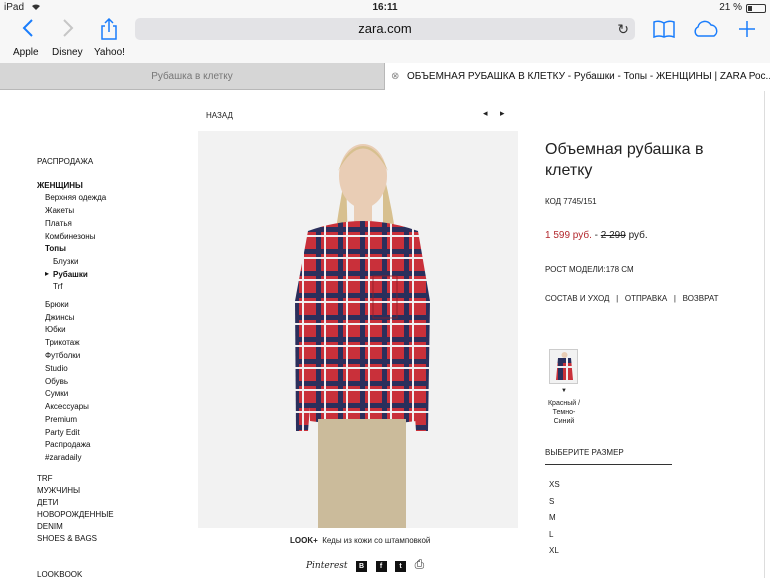  Describe the element at coordinates (57, 286) in the screenshot. I see `nav-subitem: Trf` at that location.